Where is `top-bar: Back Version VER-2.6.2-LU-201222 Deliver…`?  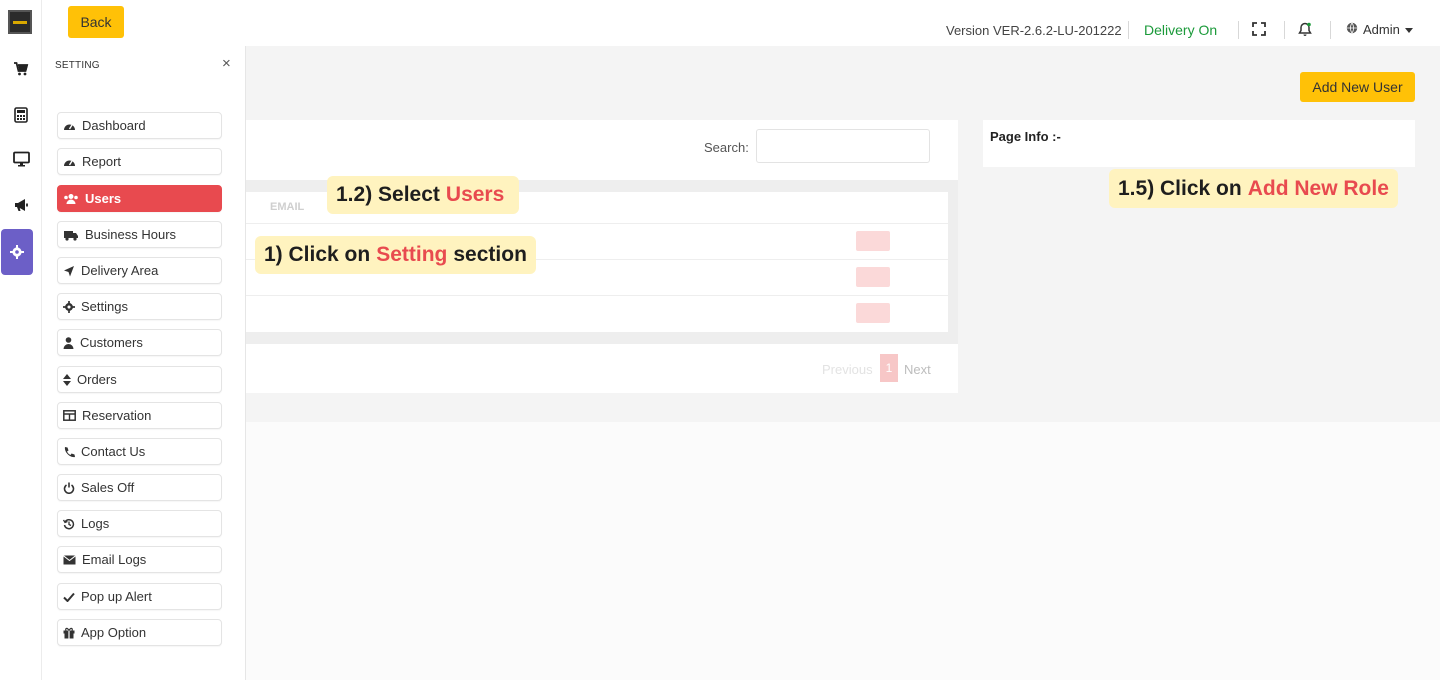 top-bar: Back Version VER-2.6.2-LU-201222 Deliver… is located at coordinates (741, 23).